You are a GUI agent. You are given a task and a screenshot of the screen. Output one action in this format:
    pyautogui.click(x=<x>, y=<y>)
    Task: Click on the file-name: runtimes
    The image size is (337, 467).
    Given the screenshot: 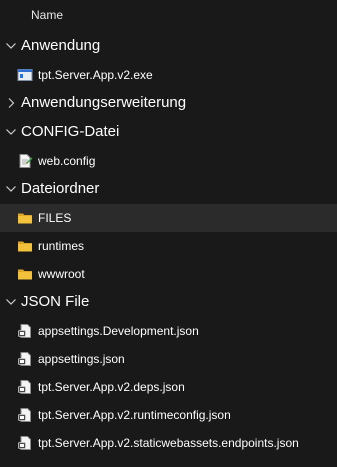 What is the action you would take?
    pyautogui.click(x=61, y=246)
    